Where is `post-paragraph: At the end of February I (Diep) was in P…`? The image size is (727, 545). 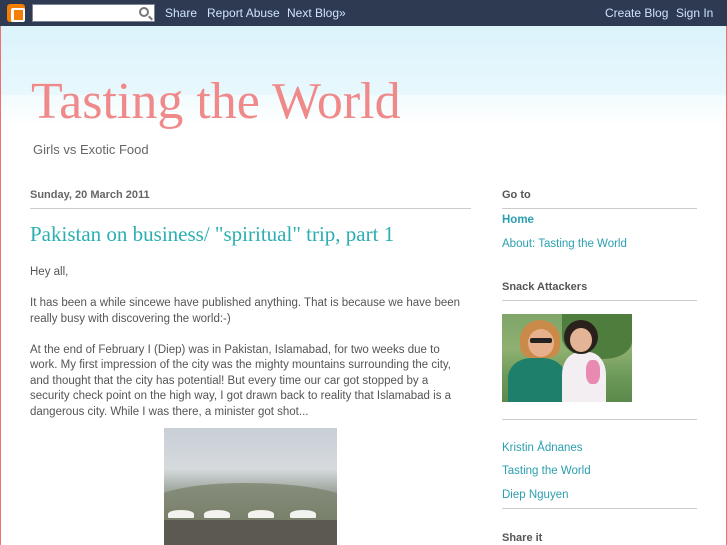 post-paragraph: At the end of February I (Diep) was in P… is located at coordinates (241, 380).